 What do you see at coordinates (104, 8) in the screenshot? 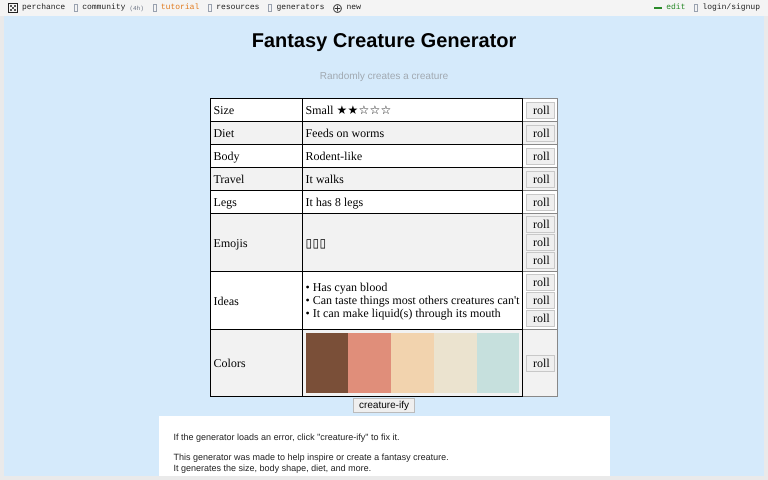
I see `nav-link: community` at bounding box center [104, 8].